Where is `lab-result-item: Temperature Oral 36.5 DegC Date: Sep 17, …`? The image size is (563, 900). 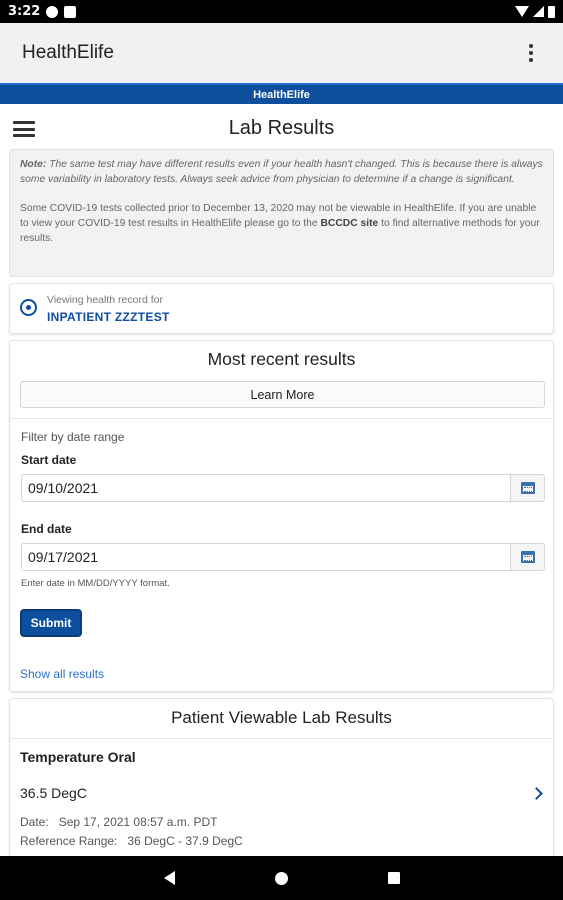 lab-result-item: Temperature Oral 36.5 DegC Date: Sep 17, … is located at coordinates (281, 799).